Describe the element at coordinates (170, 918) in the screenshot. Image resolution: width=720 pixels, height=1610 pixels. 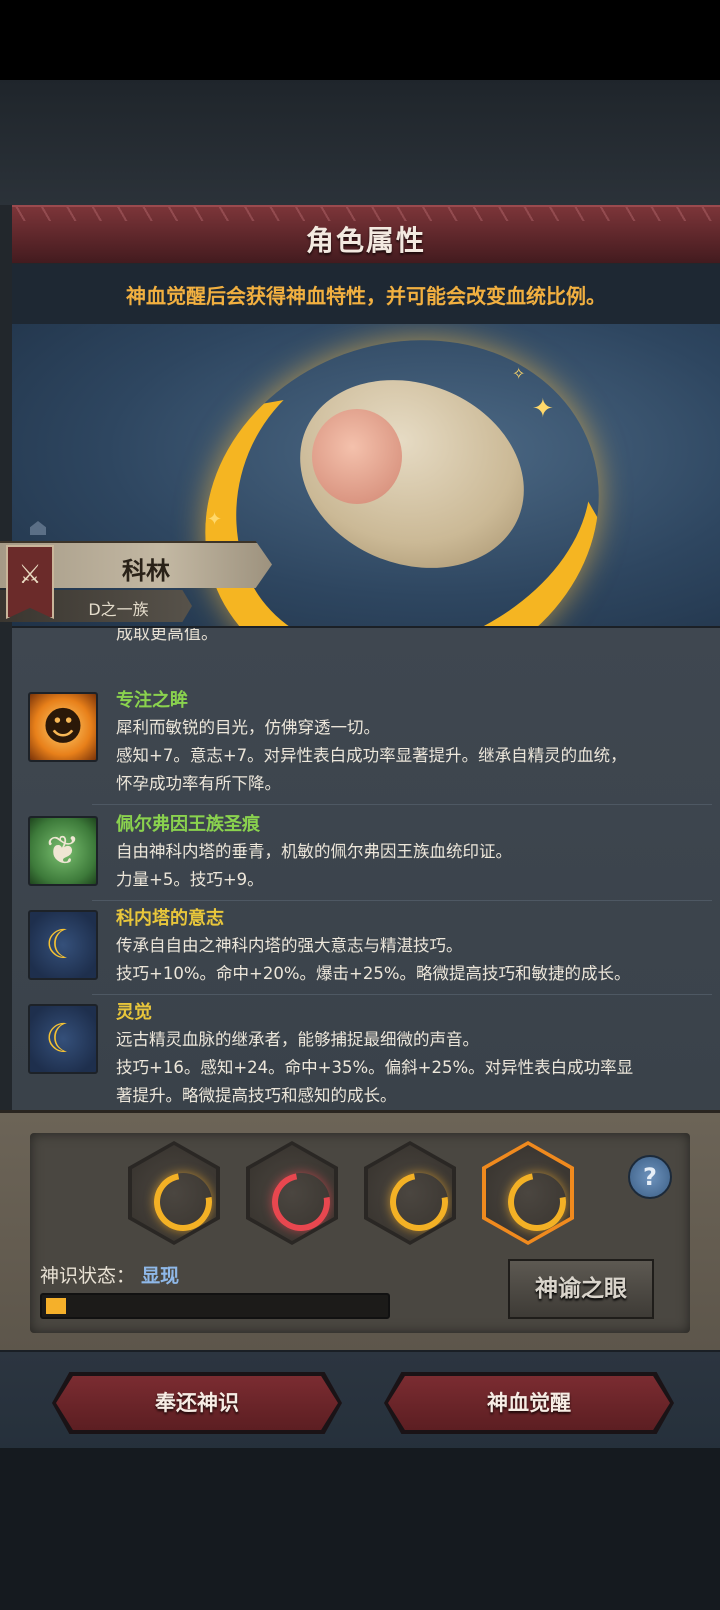
I see `trait-name: 科内塔的意志` at that location.